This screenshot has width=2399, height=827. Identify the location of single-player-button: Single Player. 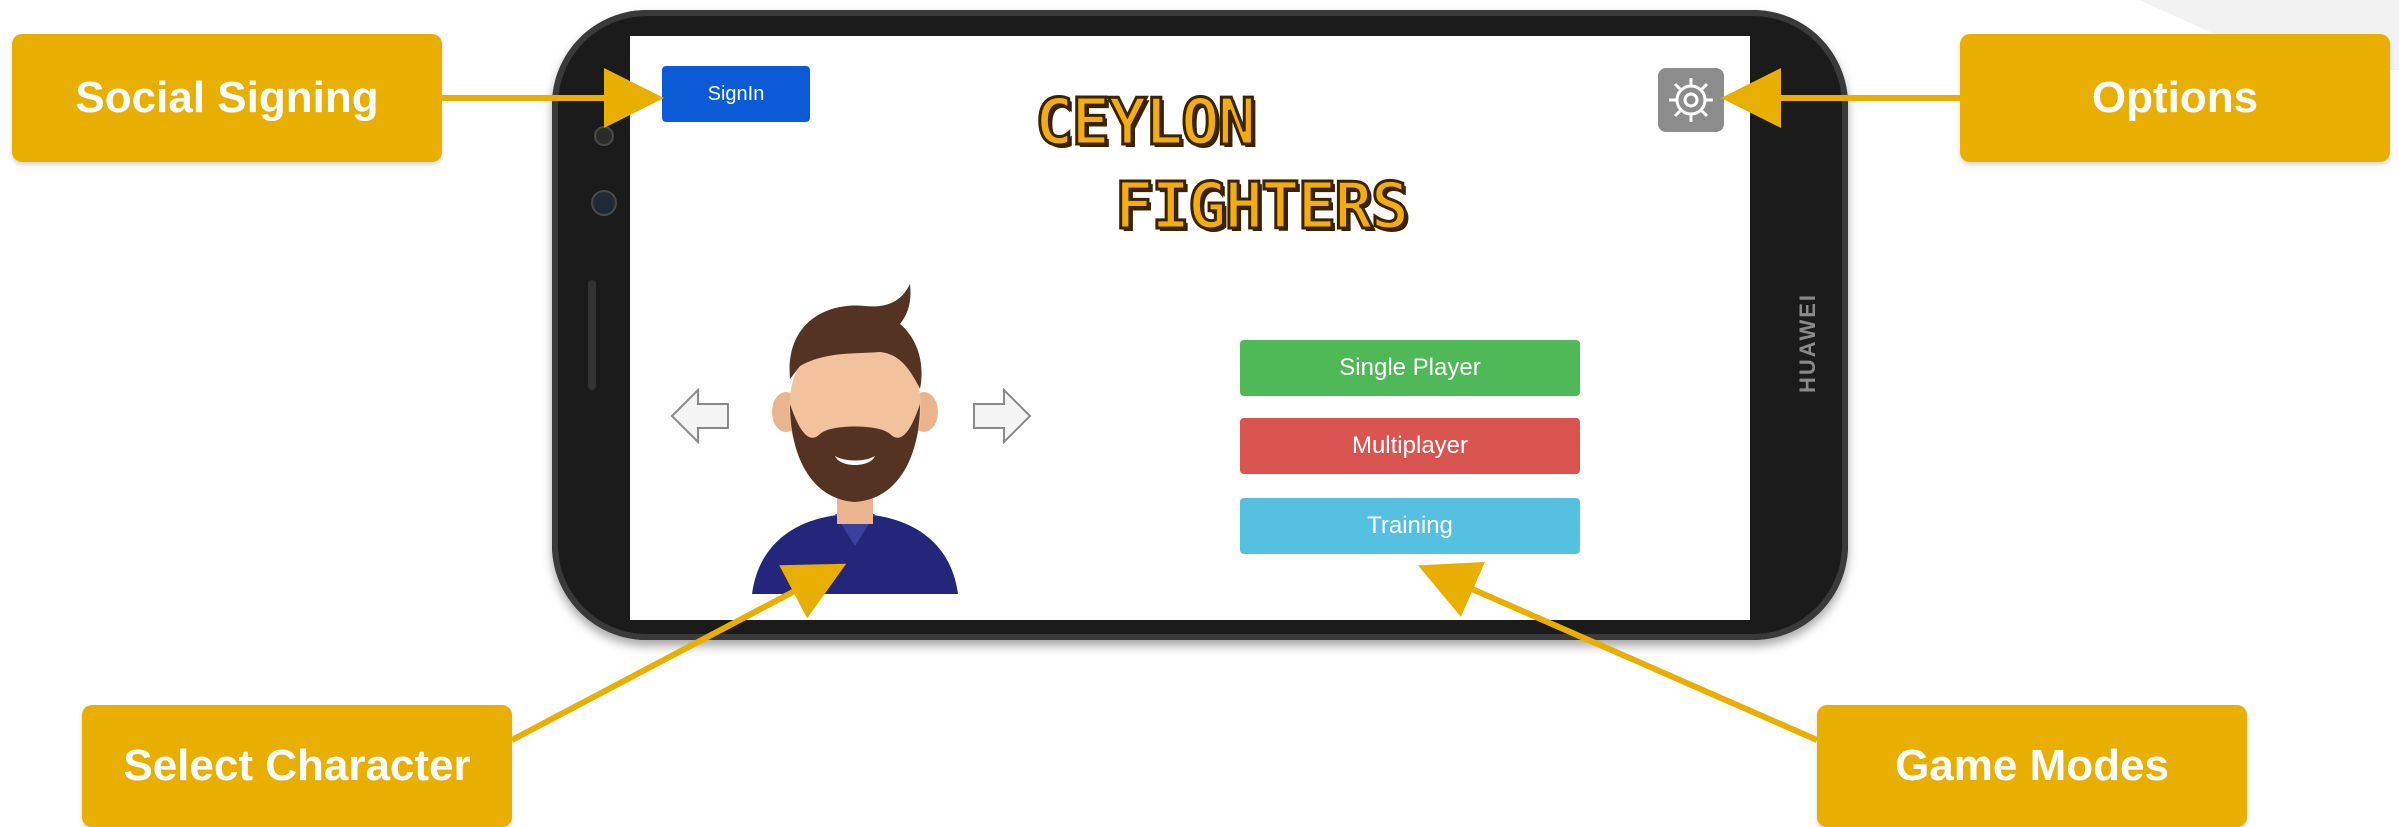
(1410, 368).